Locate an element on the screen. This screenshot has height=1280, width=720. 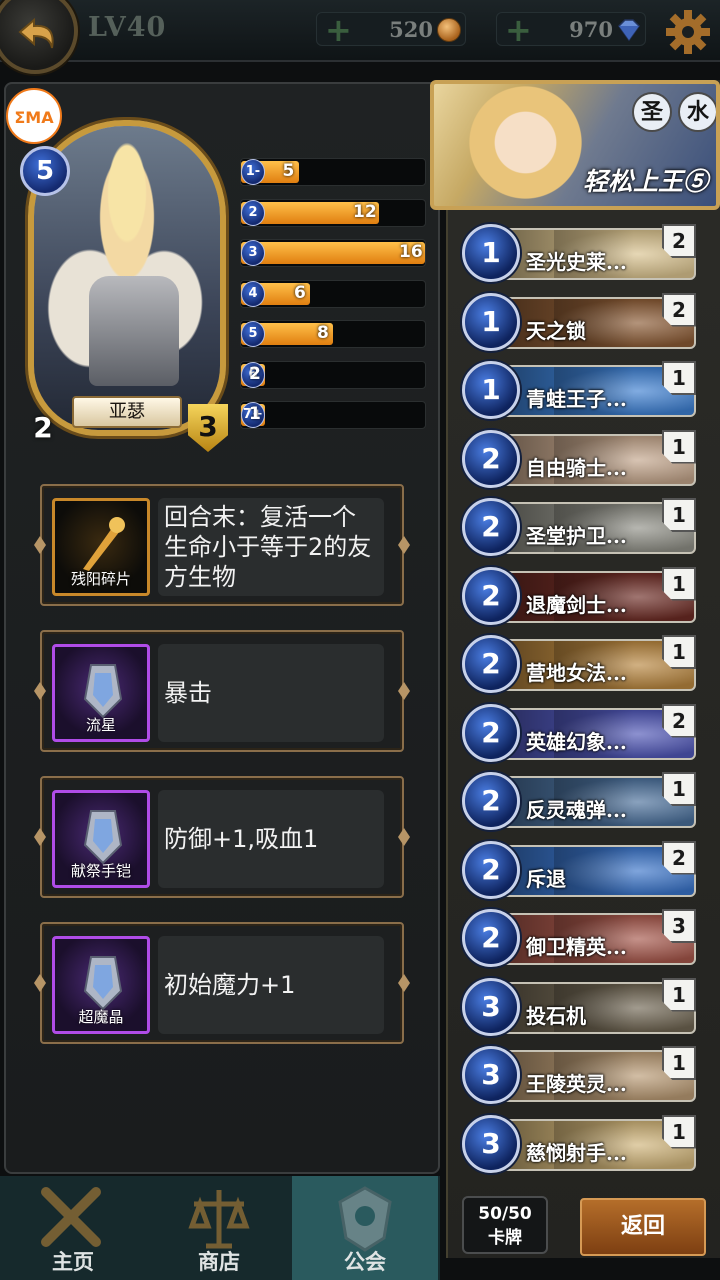
back-arrow-icon is located at coordinates (36, 33).